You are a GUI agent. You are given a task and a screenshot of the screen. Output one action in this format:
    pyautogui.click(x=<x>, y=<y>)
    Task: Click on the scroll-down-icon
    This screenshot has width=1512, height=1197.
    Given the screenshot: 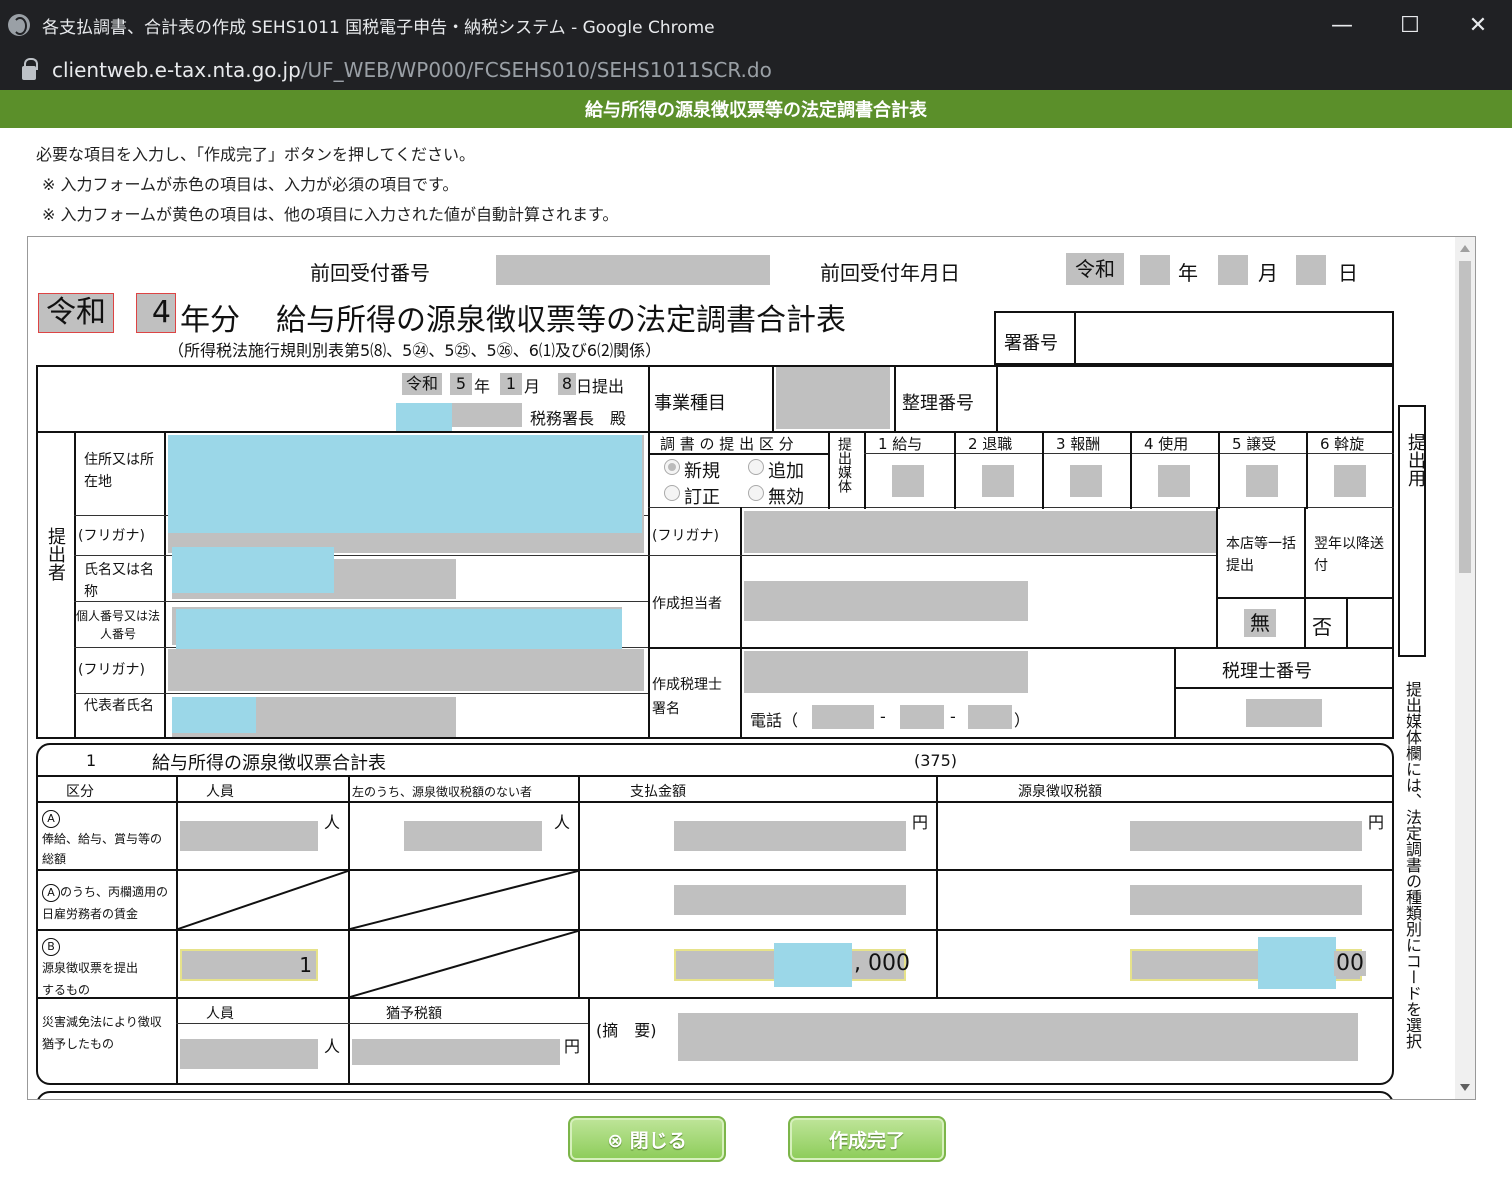 What is the action you would take?
    pyautogui.click(x=1465, y=1087)
    